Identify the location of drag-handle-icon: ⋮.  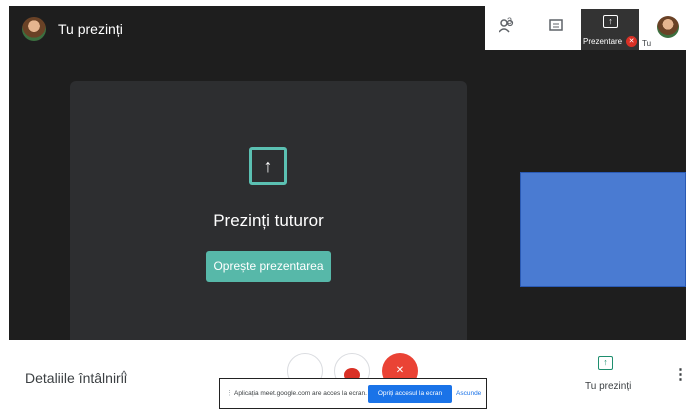
(229, 393).